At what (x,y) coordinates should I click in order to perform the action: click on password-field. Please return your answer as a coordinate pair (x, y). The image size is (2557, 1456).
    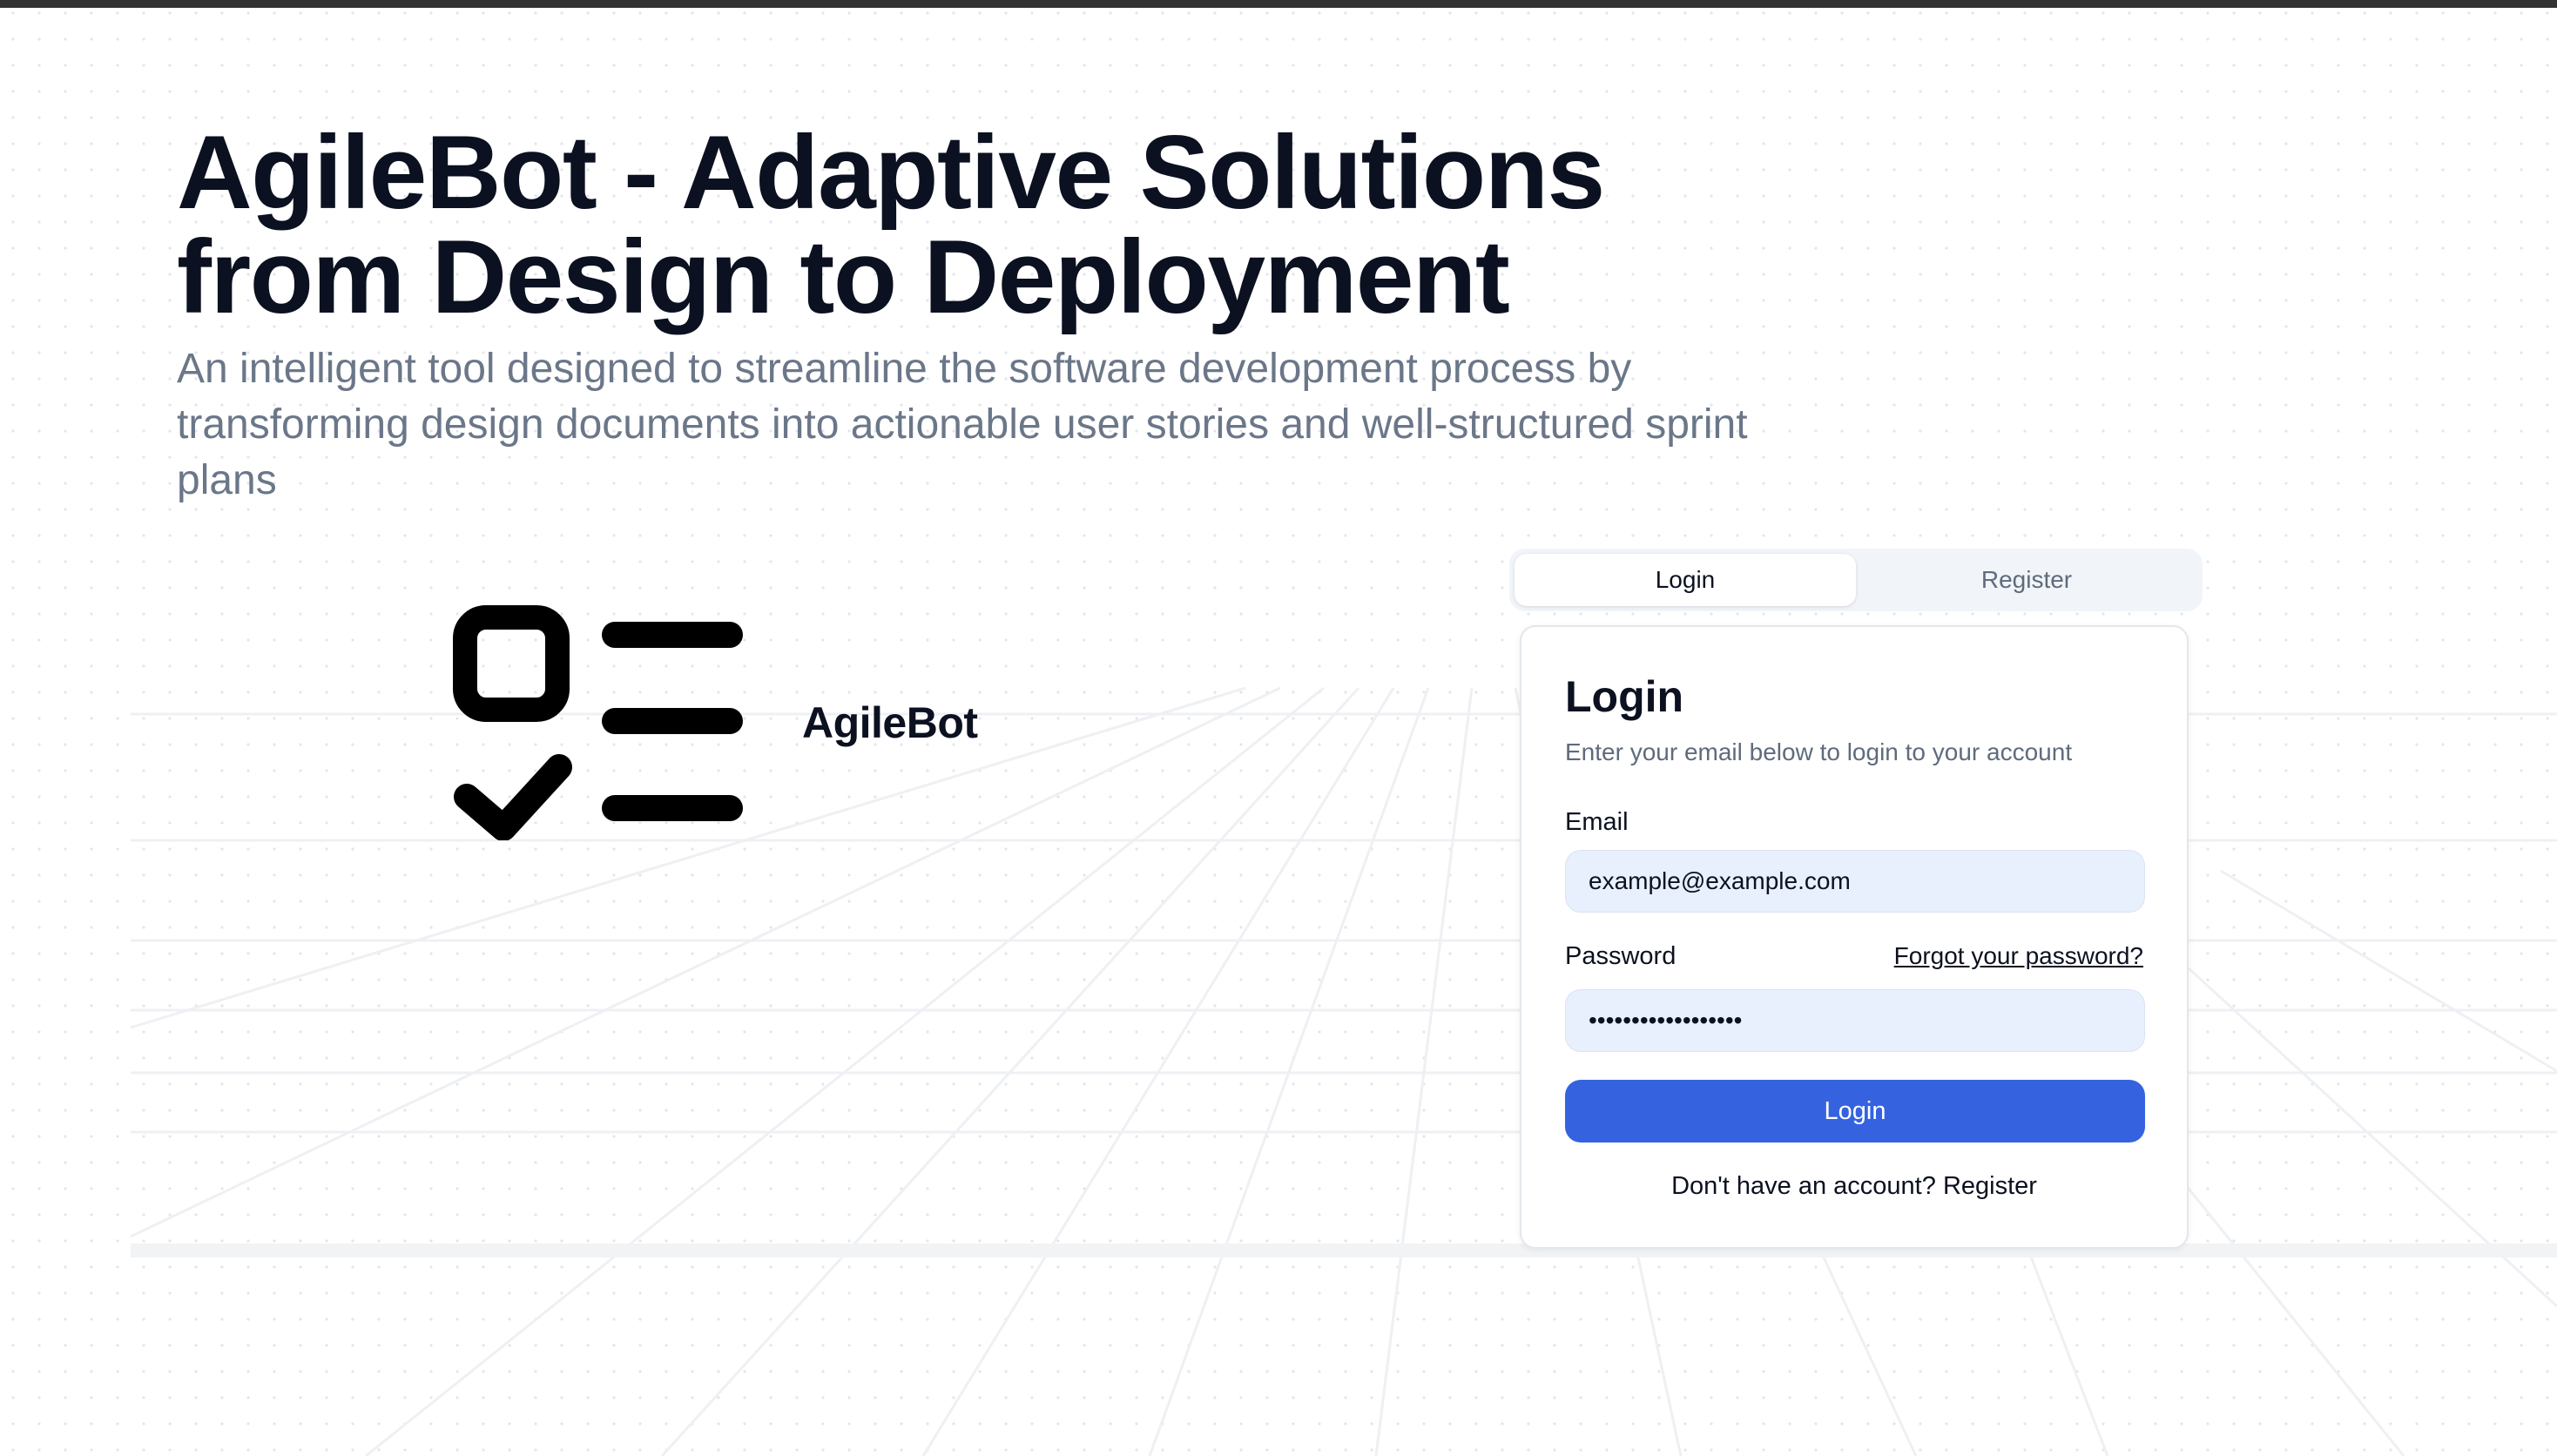
    Looking at the image, I should click on (1855, 1020).